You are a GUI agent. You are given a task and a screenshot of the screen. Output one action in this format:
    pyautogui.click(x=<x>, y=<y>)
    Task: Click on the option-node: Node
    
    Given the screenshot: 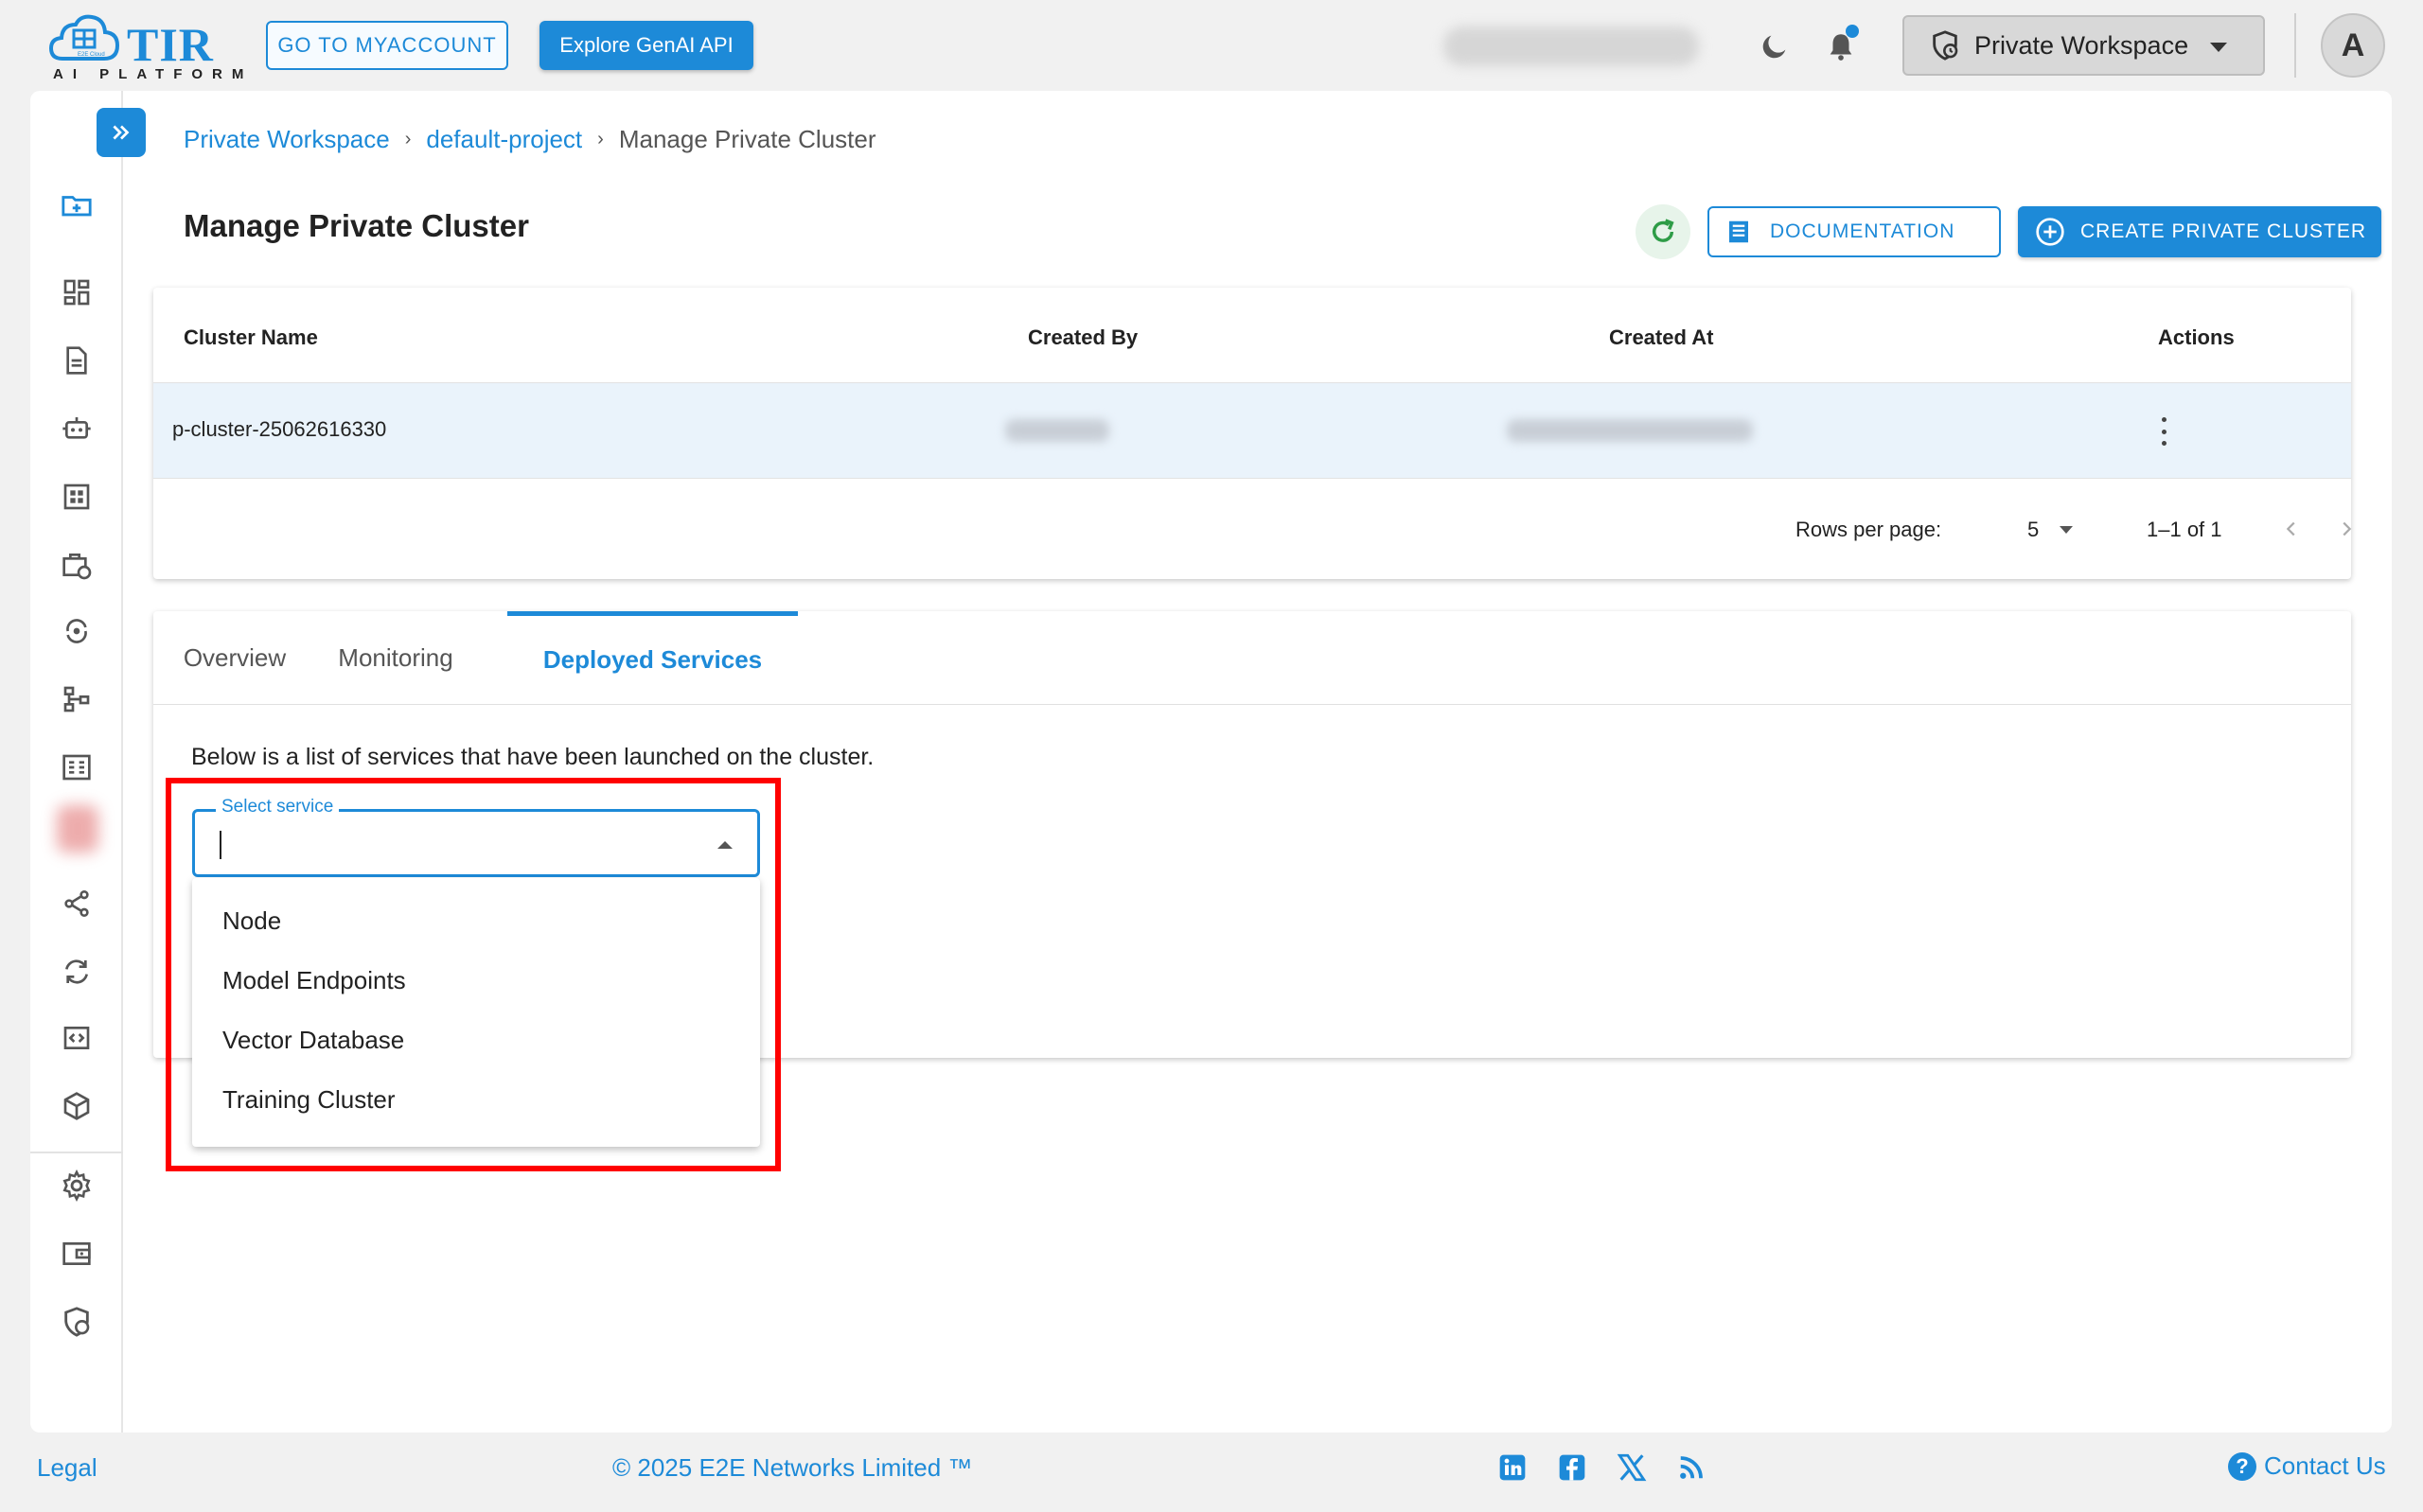 What is the action you would take?
    pyautogui.click(x=476, y=921)
    